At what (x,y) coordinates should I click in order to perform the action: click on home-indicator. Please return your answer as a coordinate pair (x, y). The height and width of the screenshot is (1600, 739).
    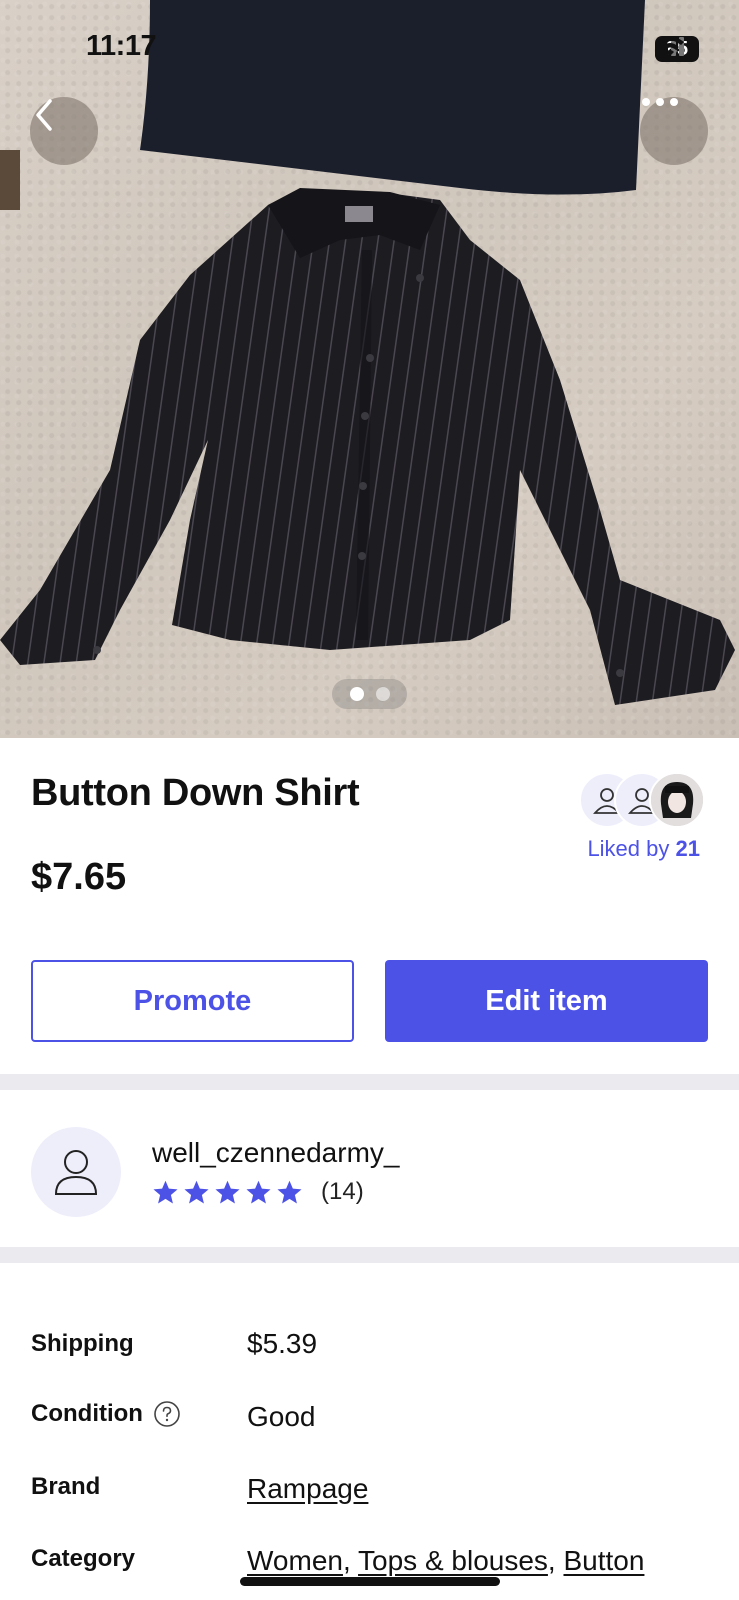
    Looking at the image, I should click on (370, 1581).